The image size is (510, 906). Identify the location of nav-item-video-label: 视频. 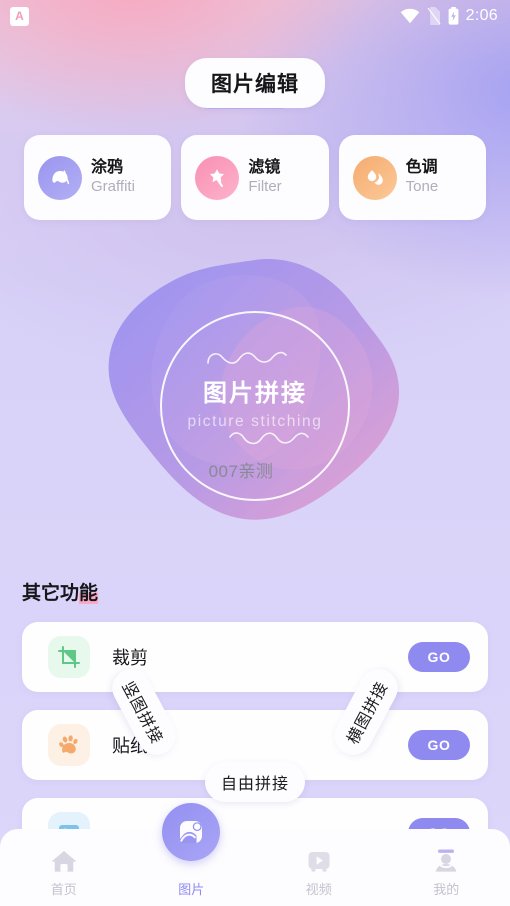
(318, 889).